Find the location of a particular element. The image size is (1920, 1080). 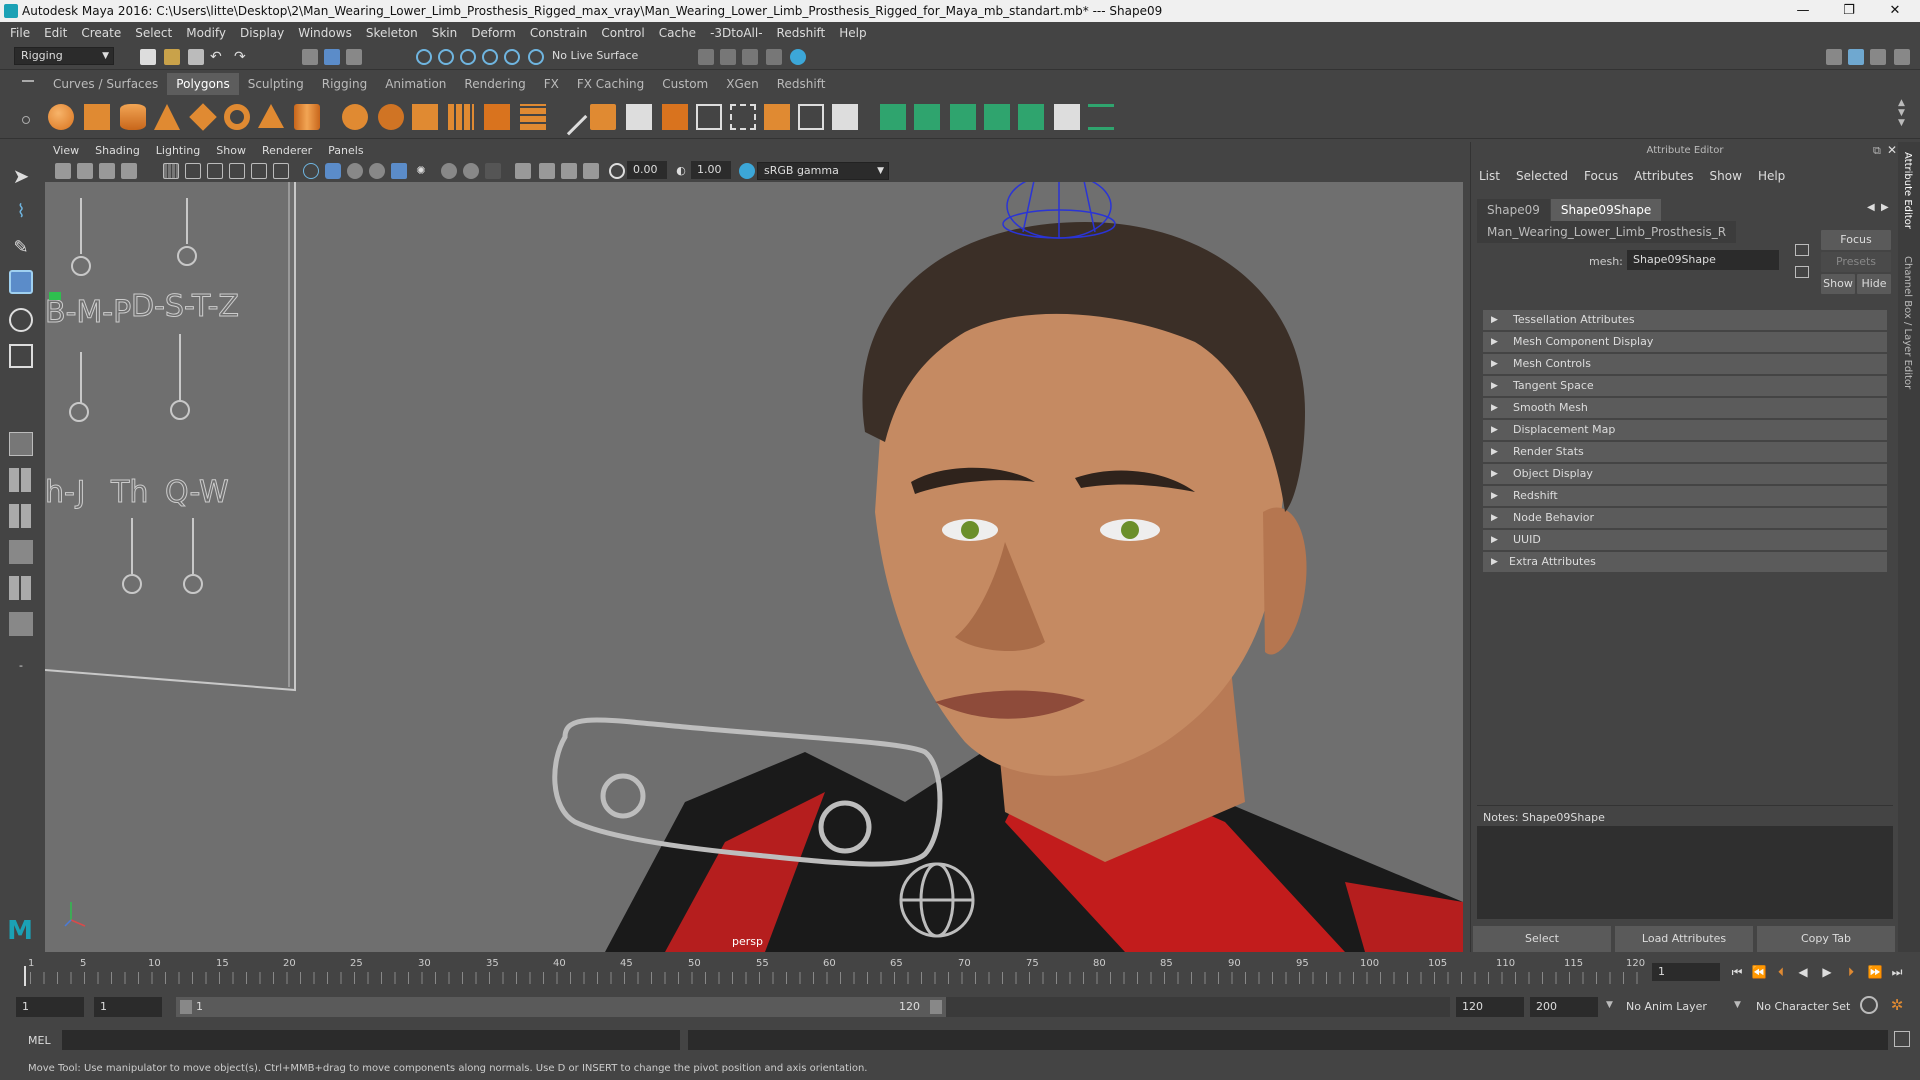

hypershade-icon is located at coordinates (774, 57).